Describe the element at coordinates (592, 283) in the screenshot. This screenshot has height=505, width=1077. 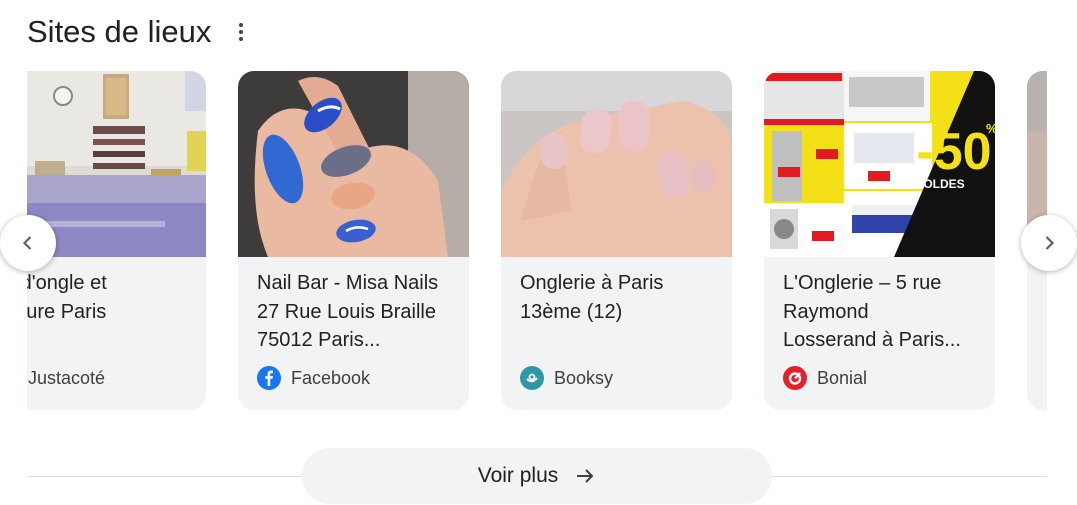
I see `card-title-line: Onglerie à Paris` at that location.